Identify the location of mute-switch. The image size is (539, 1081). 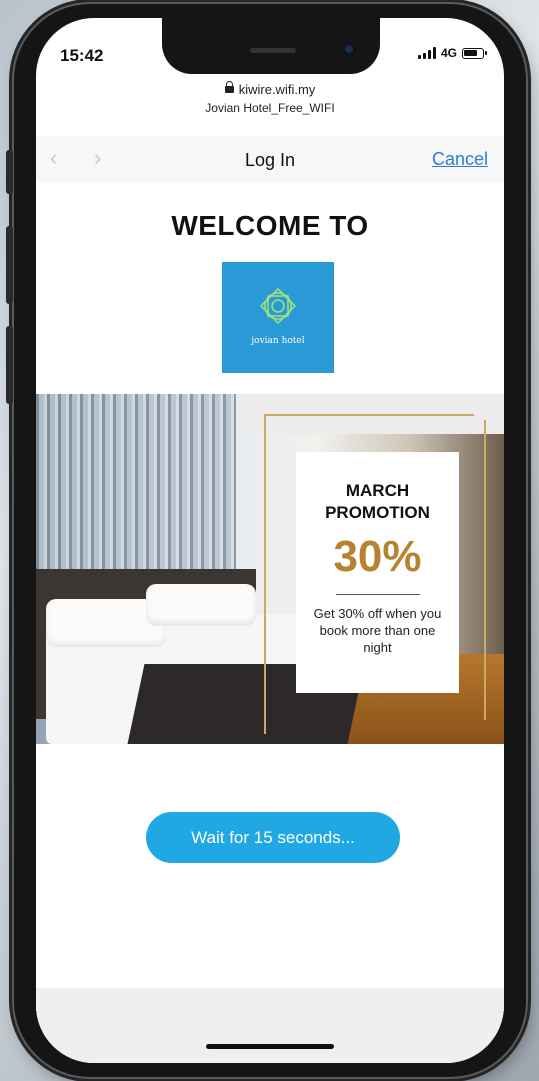
(9, 172).